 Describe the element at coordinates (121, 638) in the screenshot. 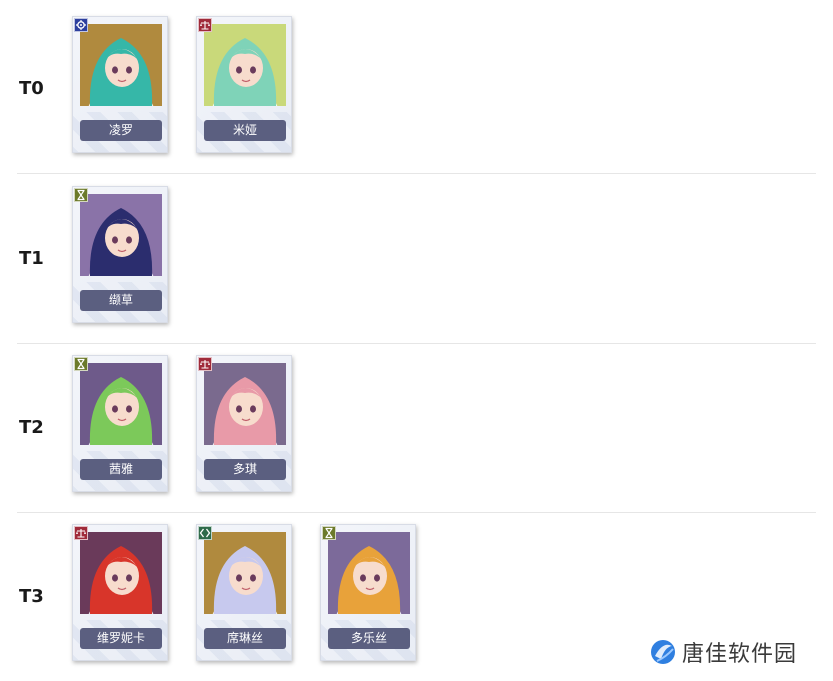

I see `character-name: 维罗妮卡` at that location.